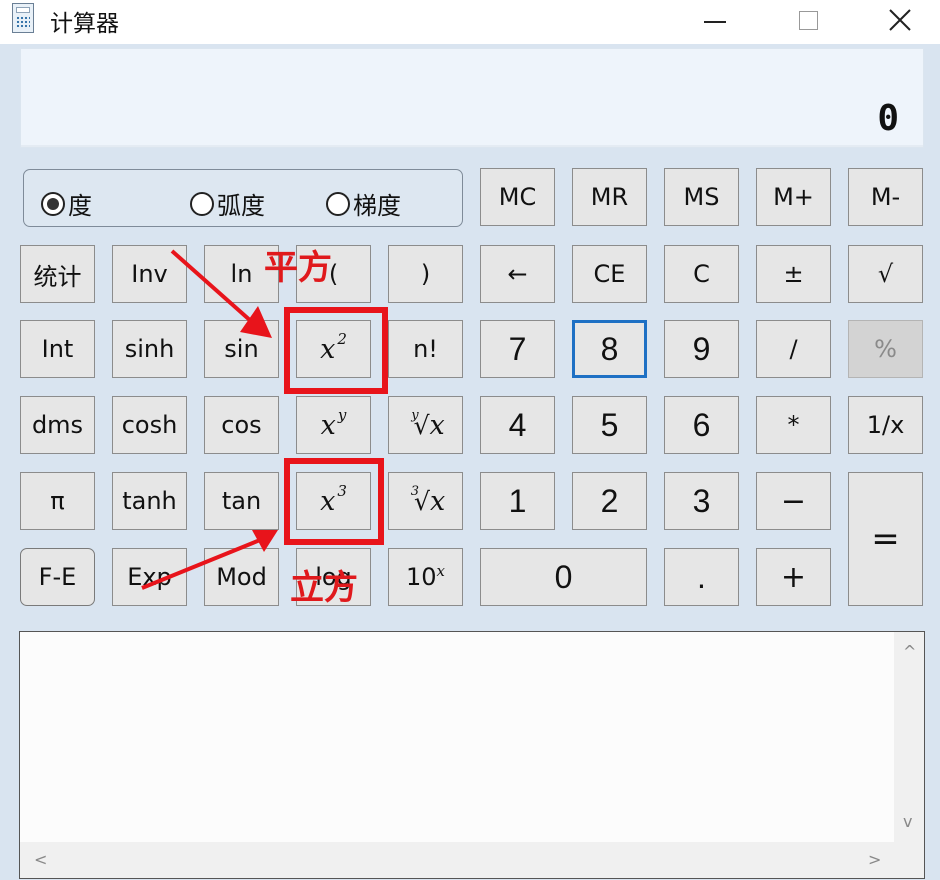 The height and width of the screenshot is (880, 940). I want to click on scroll-down-icon: v, so click(907, 821).